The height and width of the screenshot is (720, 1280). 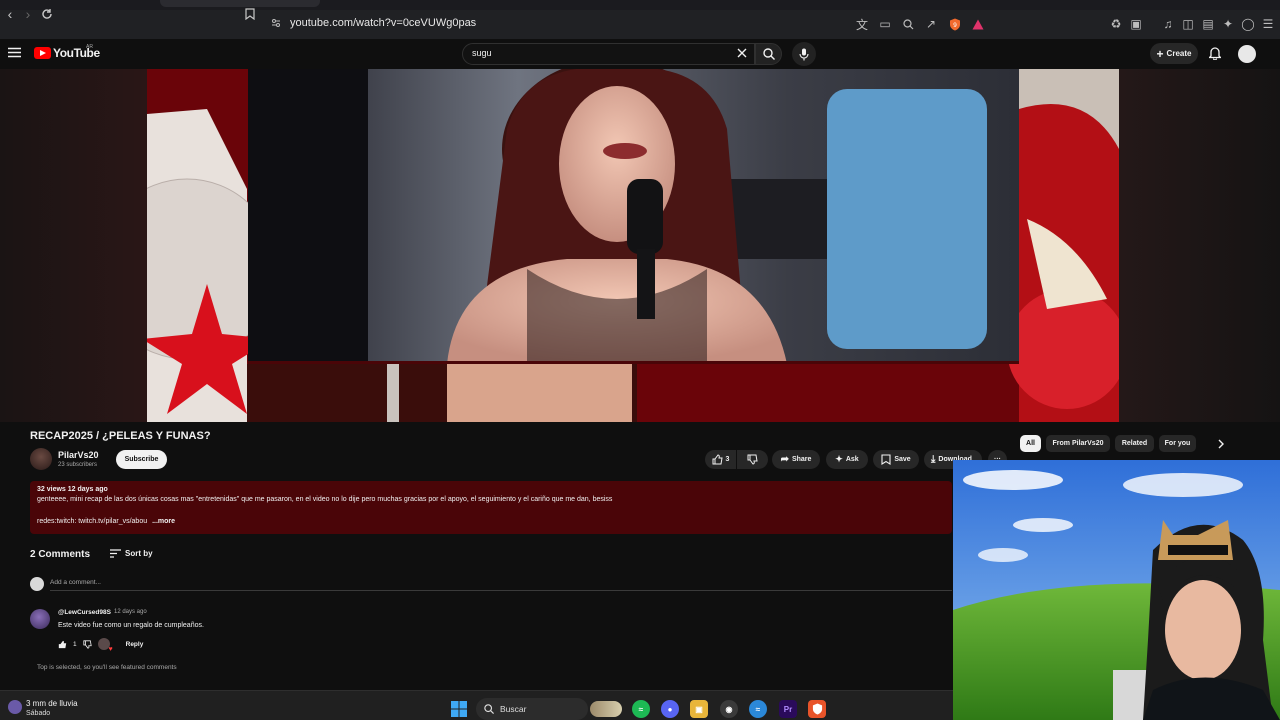 I want to click on taskbar-search-icon, so click(x=489, y=709).